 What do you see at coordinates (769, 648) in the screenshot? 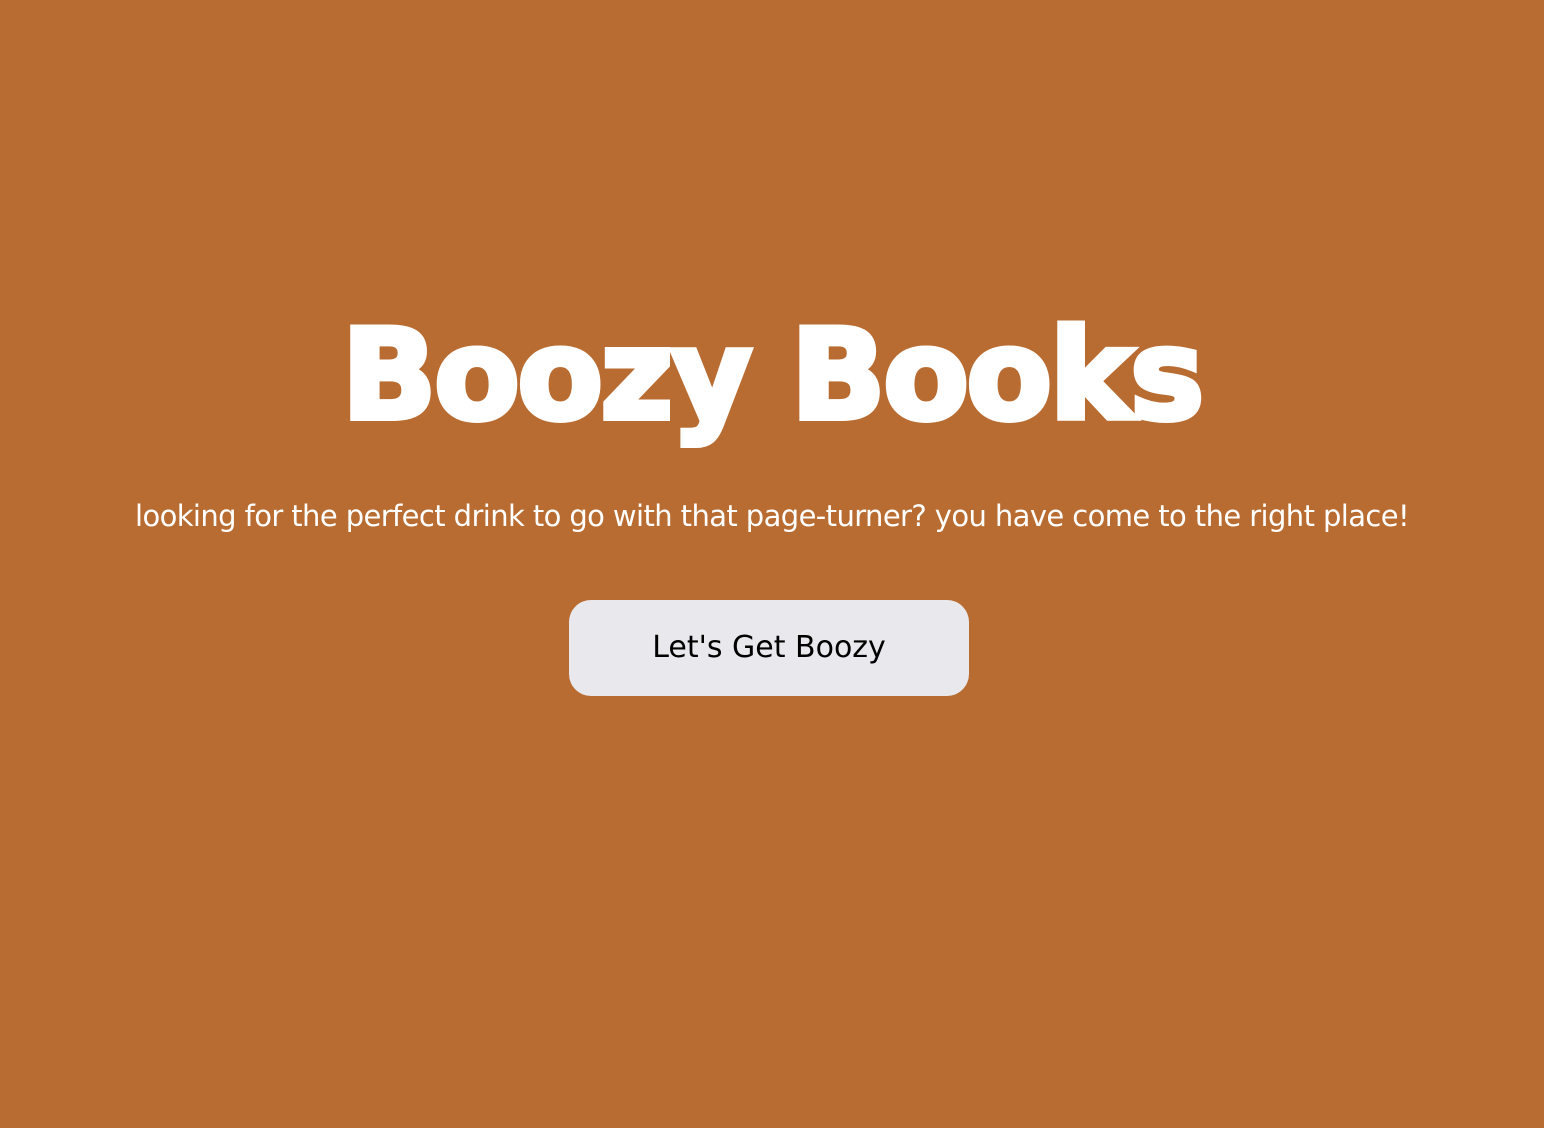
I see `lets-get-boozy-button: Let's Get Boozy` at bounding box center [769, 648].